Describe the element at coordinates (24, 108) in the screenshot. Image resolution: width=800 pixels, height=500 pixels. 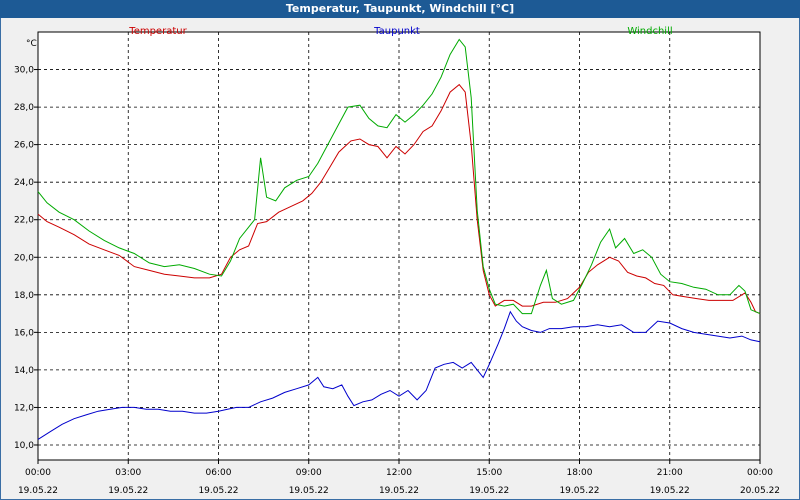
I see `y-tick-label: 28,0` at that location.